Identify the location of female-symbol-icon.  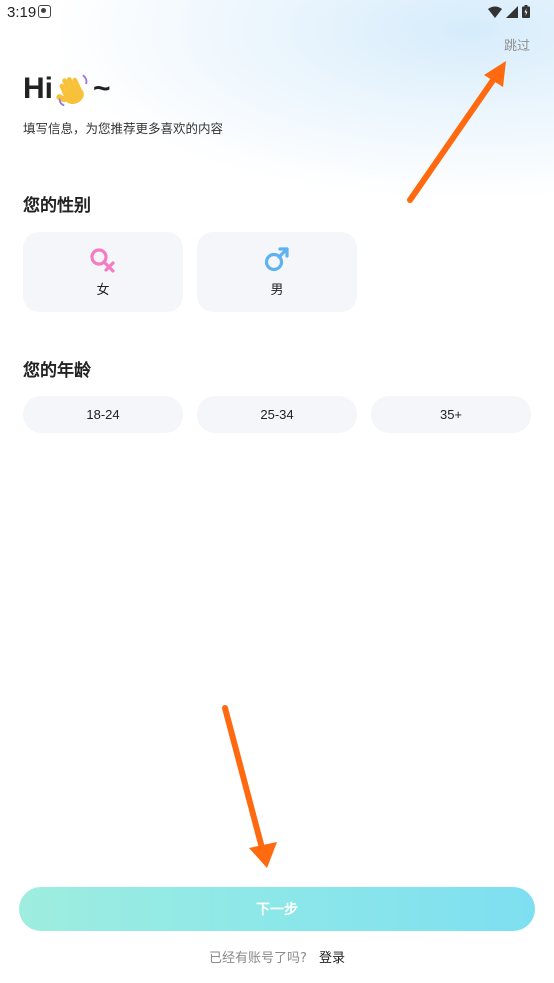
(102, 260).